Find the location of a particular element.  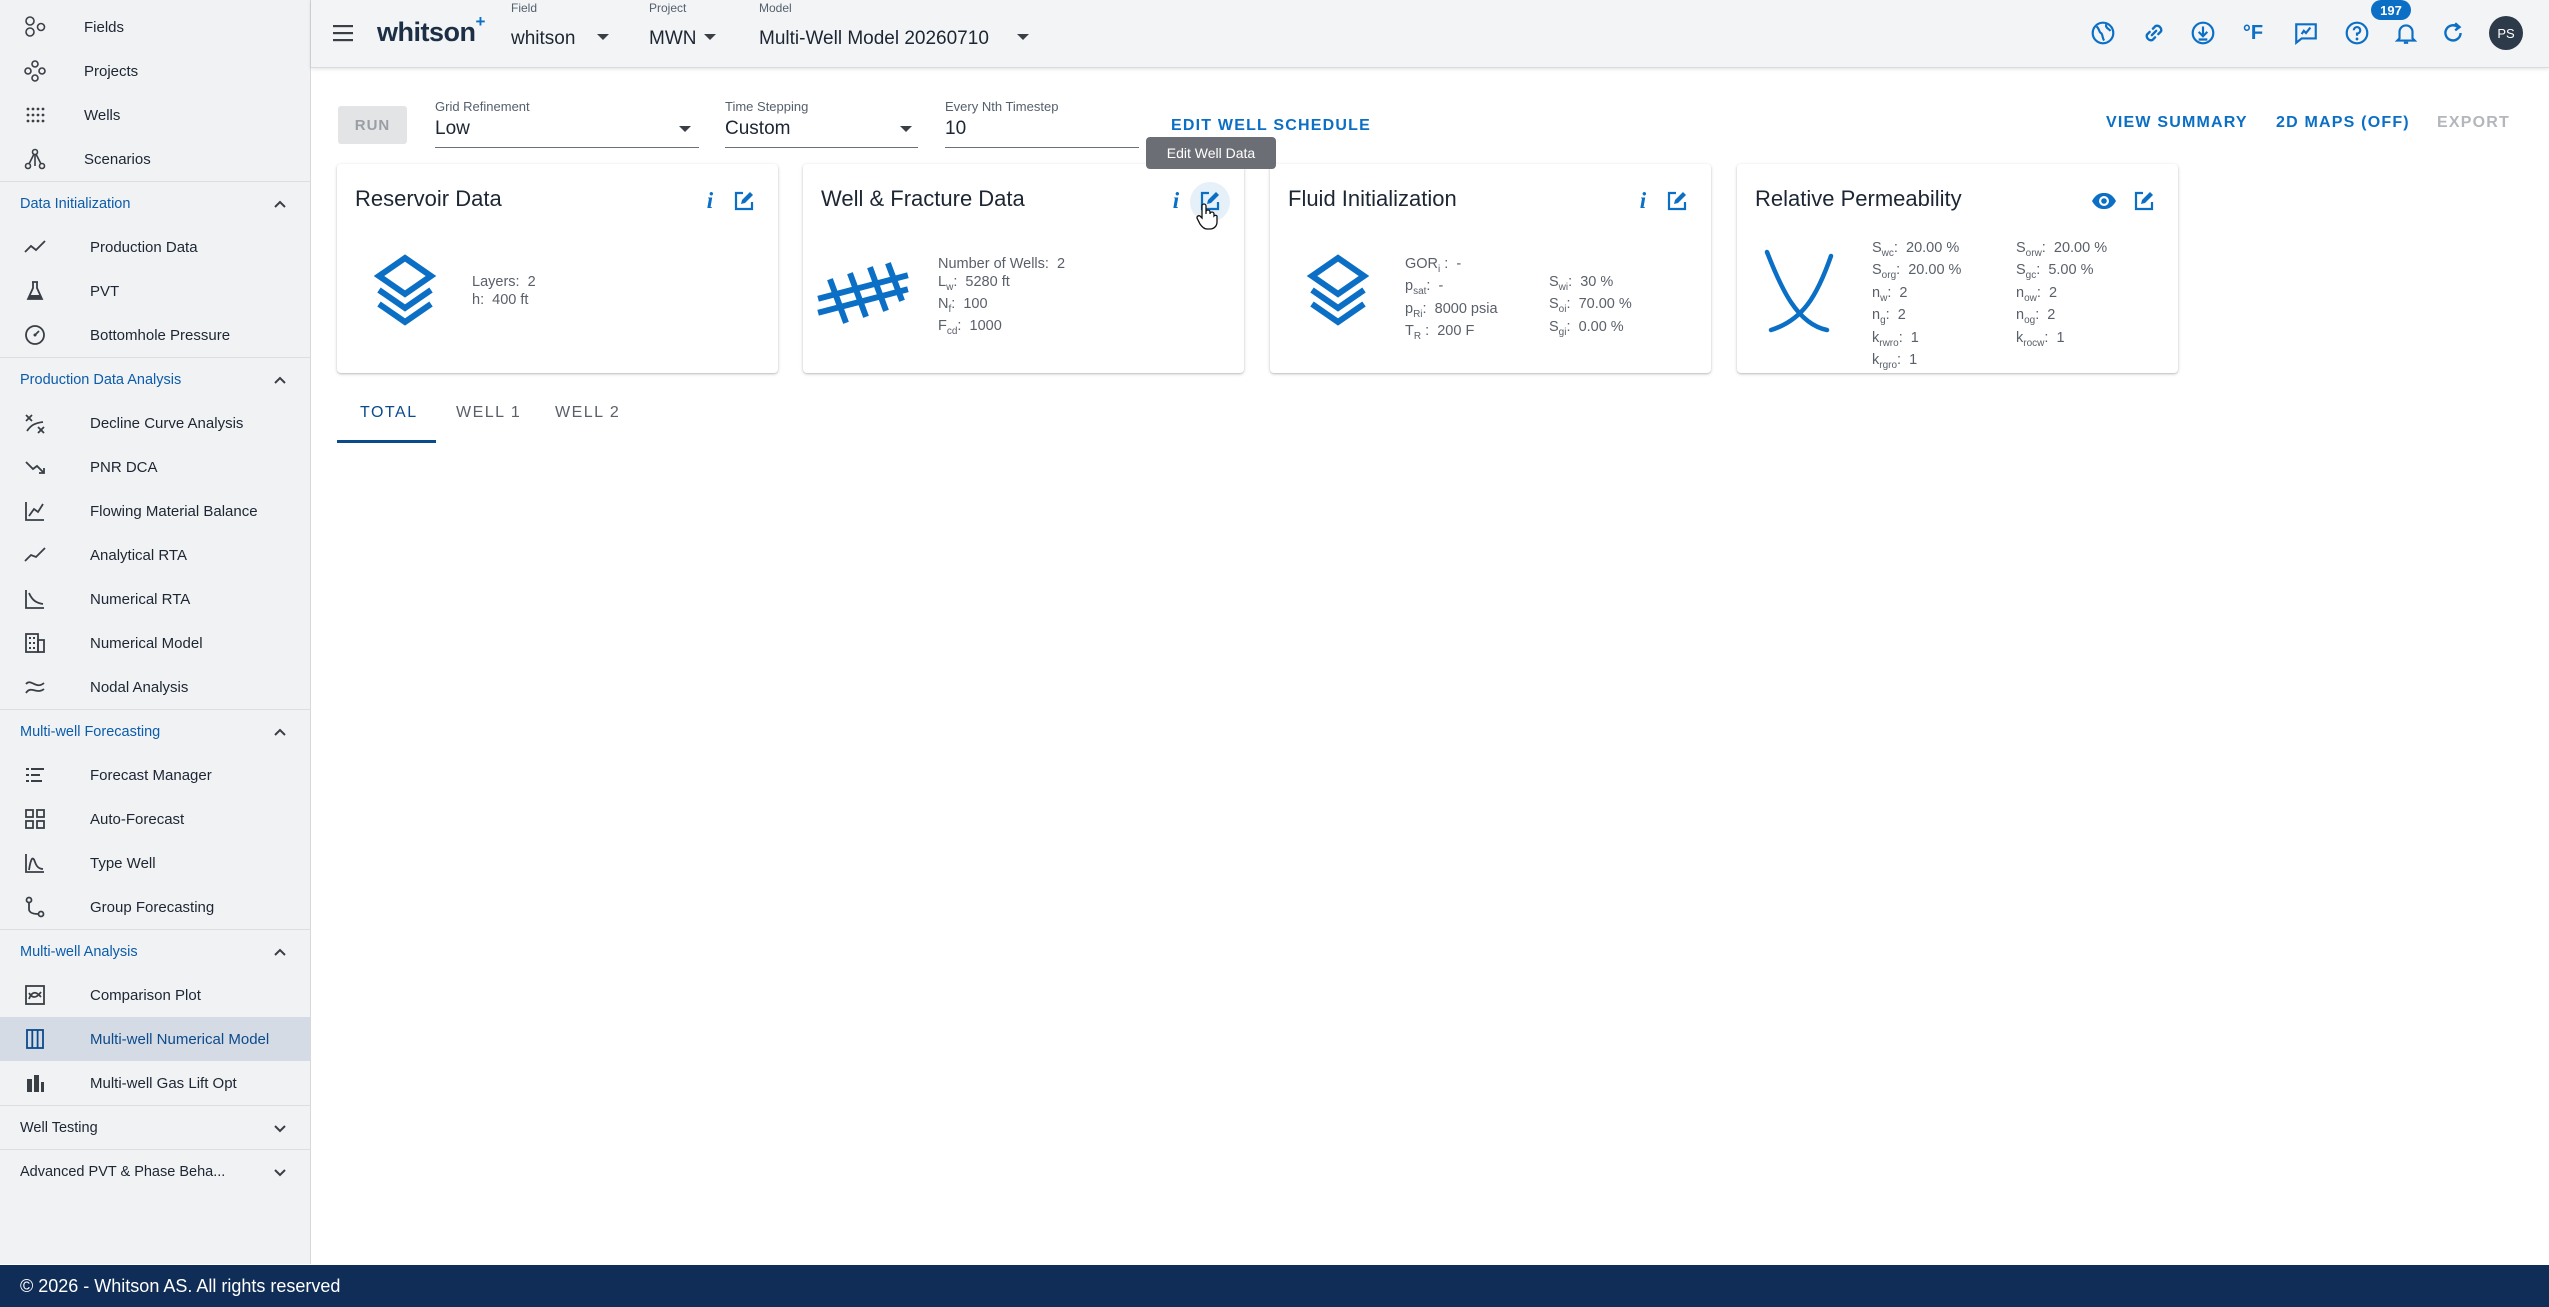

project-caption: Project is located at coordinates (668, 8).